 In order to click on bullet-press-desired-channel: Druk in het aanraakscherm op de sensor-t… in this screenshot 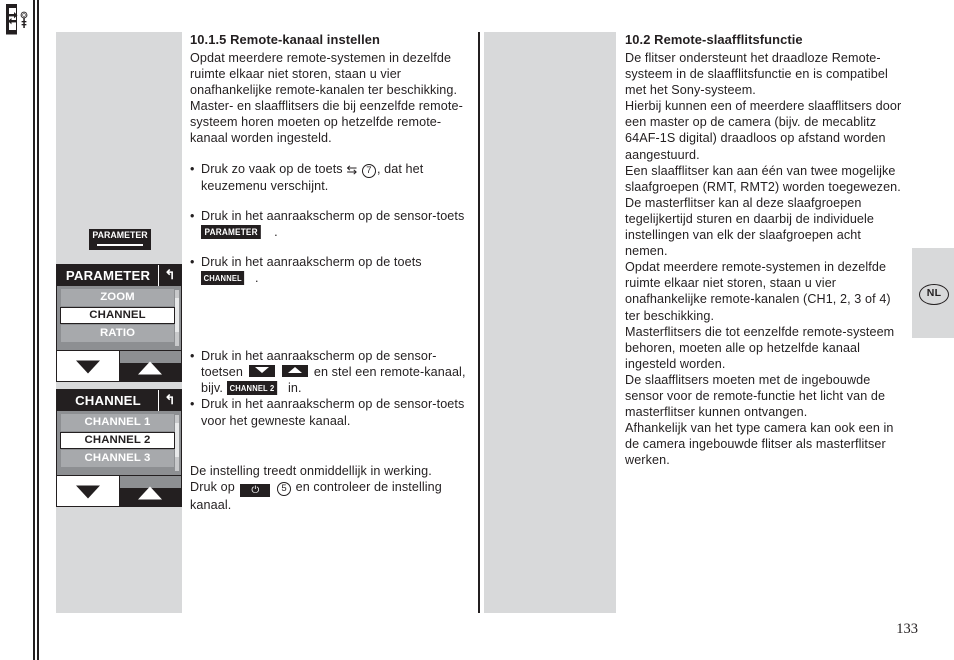, I will do `click(328, 412)`.